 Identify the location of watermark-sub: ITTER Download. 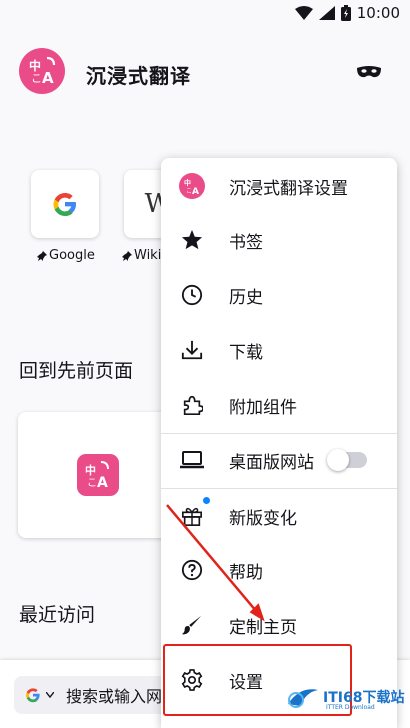
(350, 707).